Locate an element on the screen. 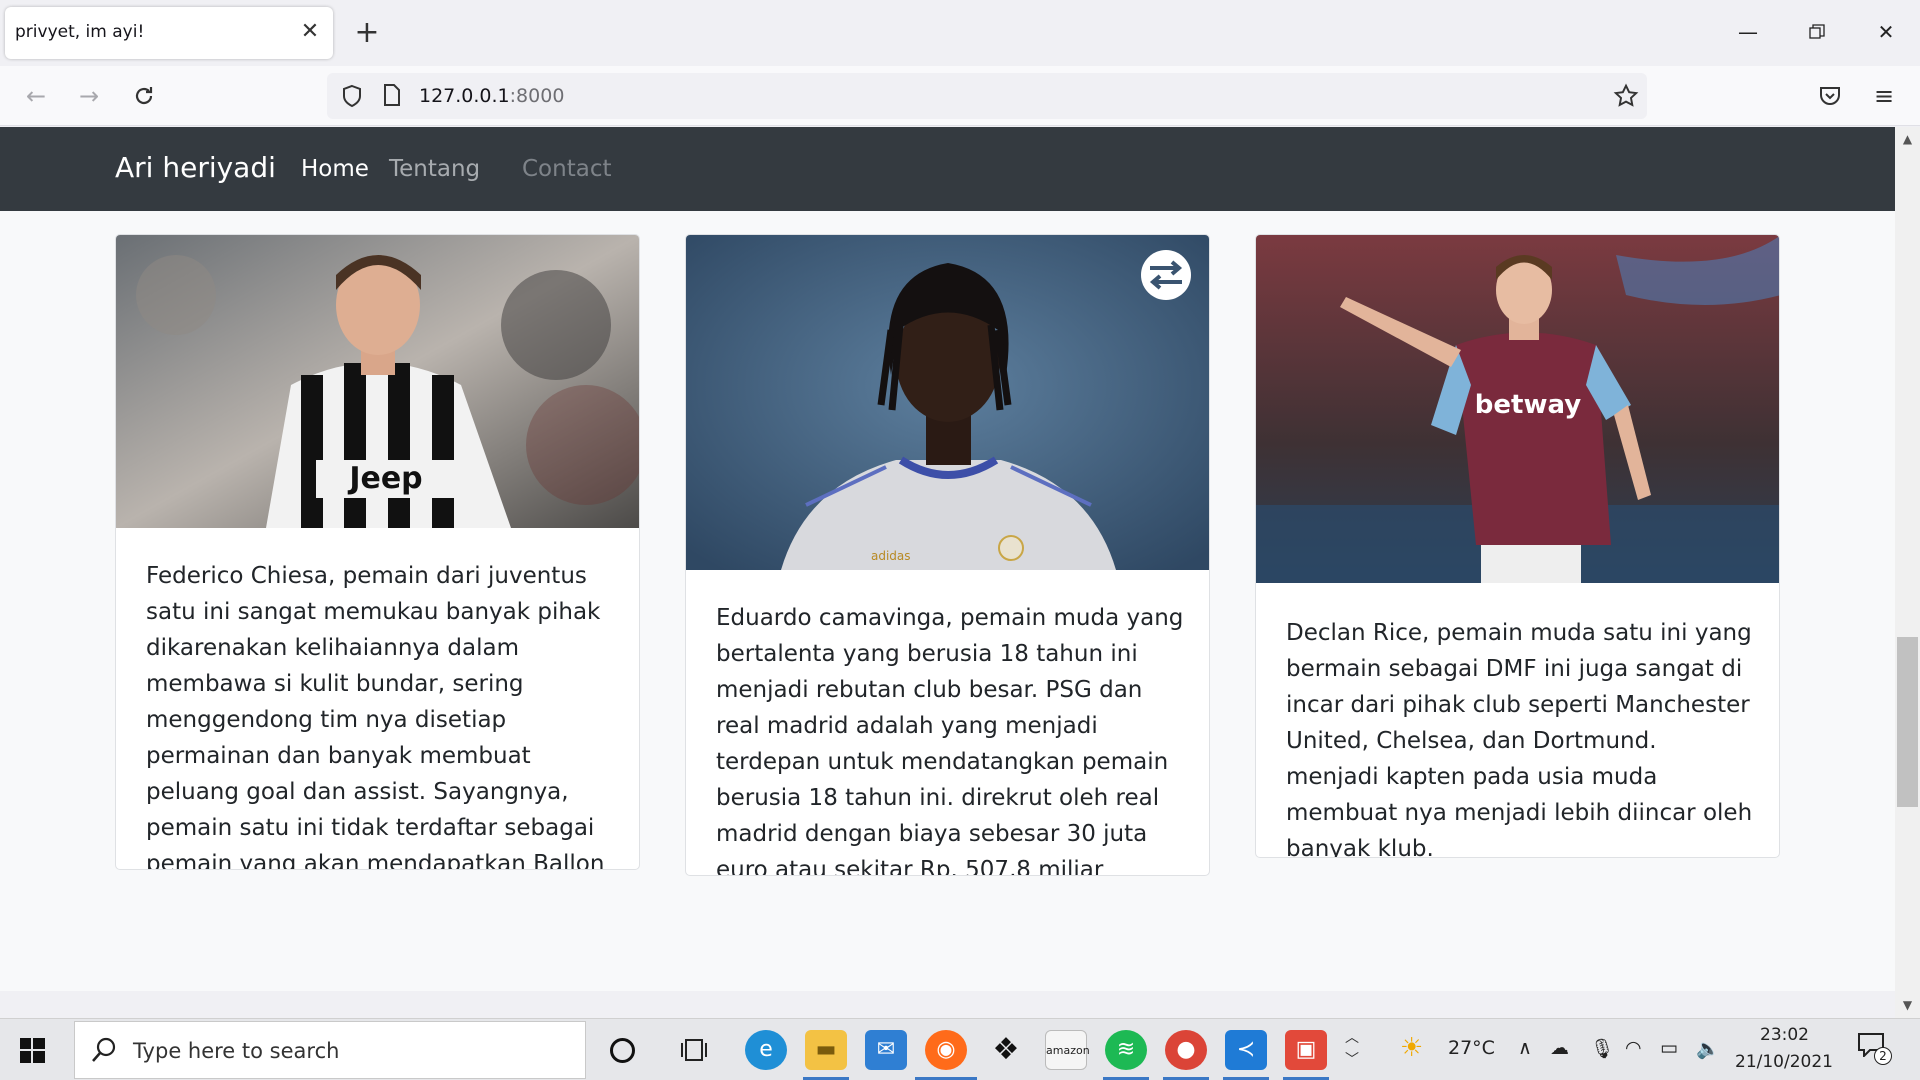 The image size is (1920, 1080). chrome-icon: ● is located at coordinates (1186, 1050).